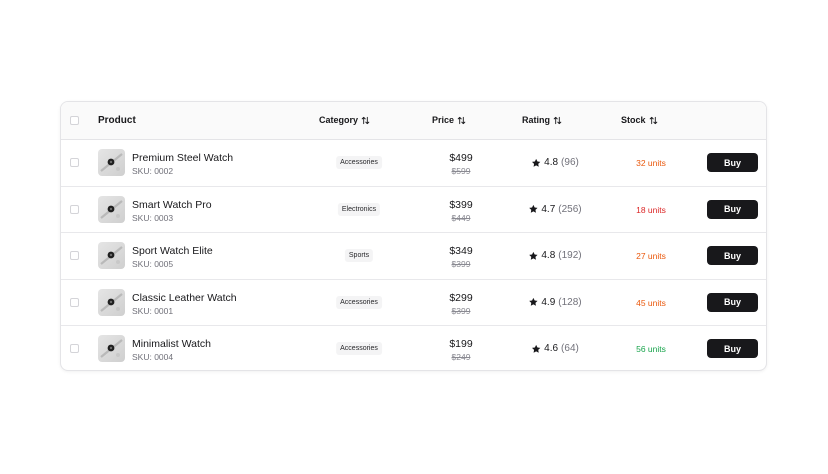  I want to click on original-price: $599, so click(461, 171).